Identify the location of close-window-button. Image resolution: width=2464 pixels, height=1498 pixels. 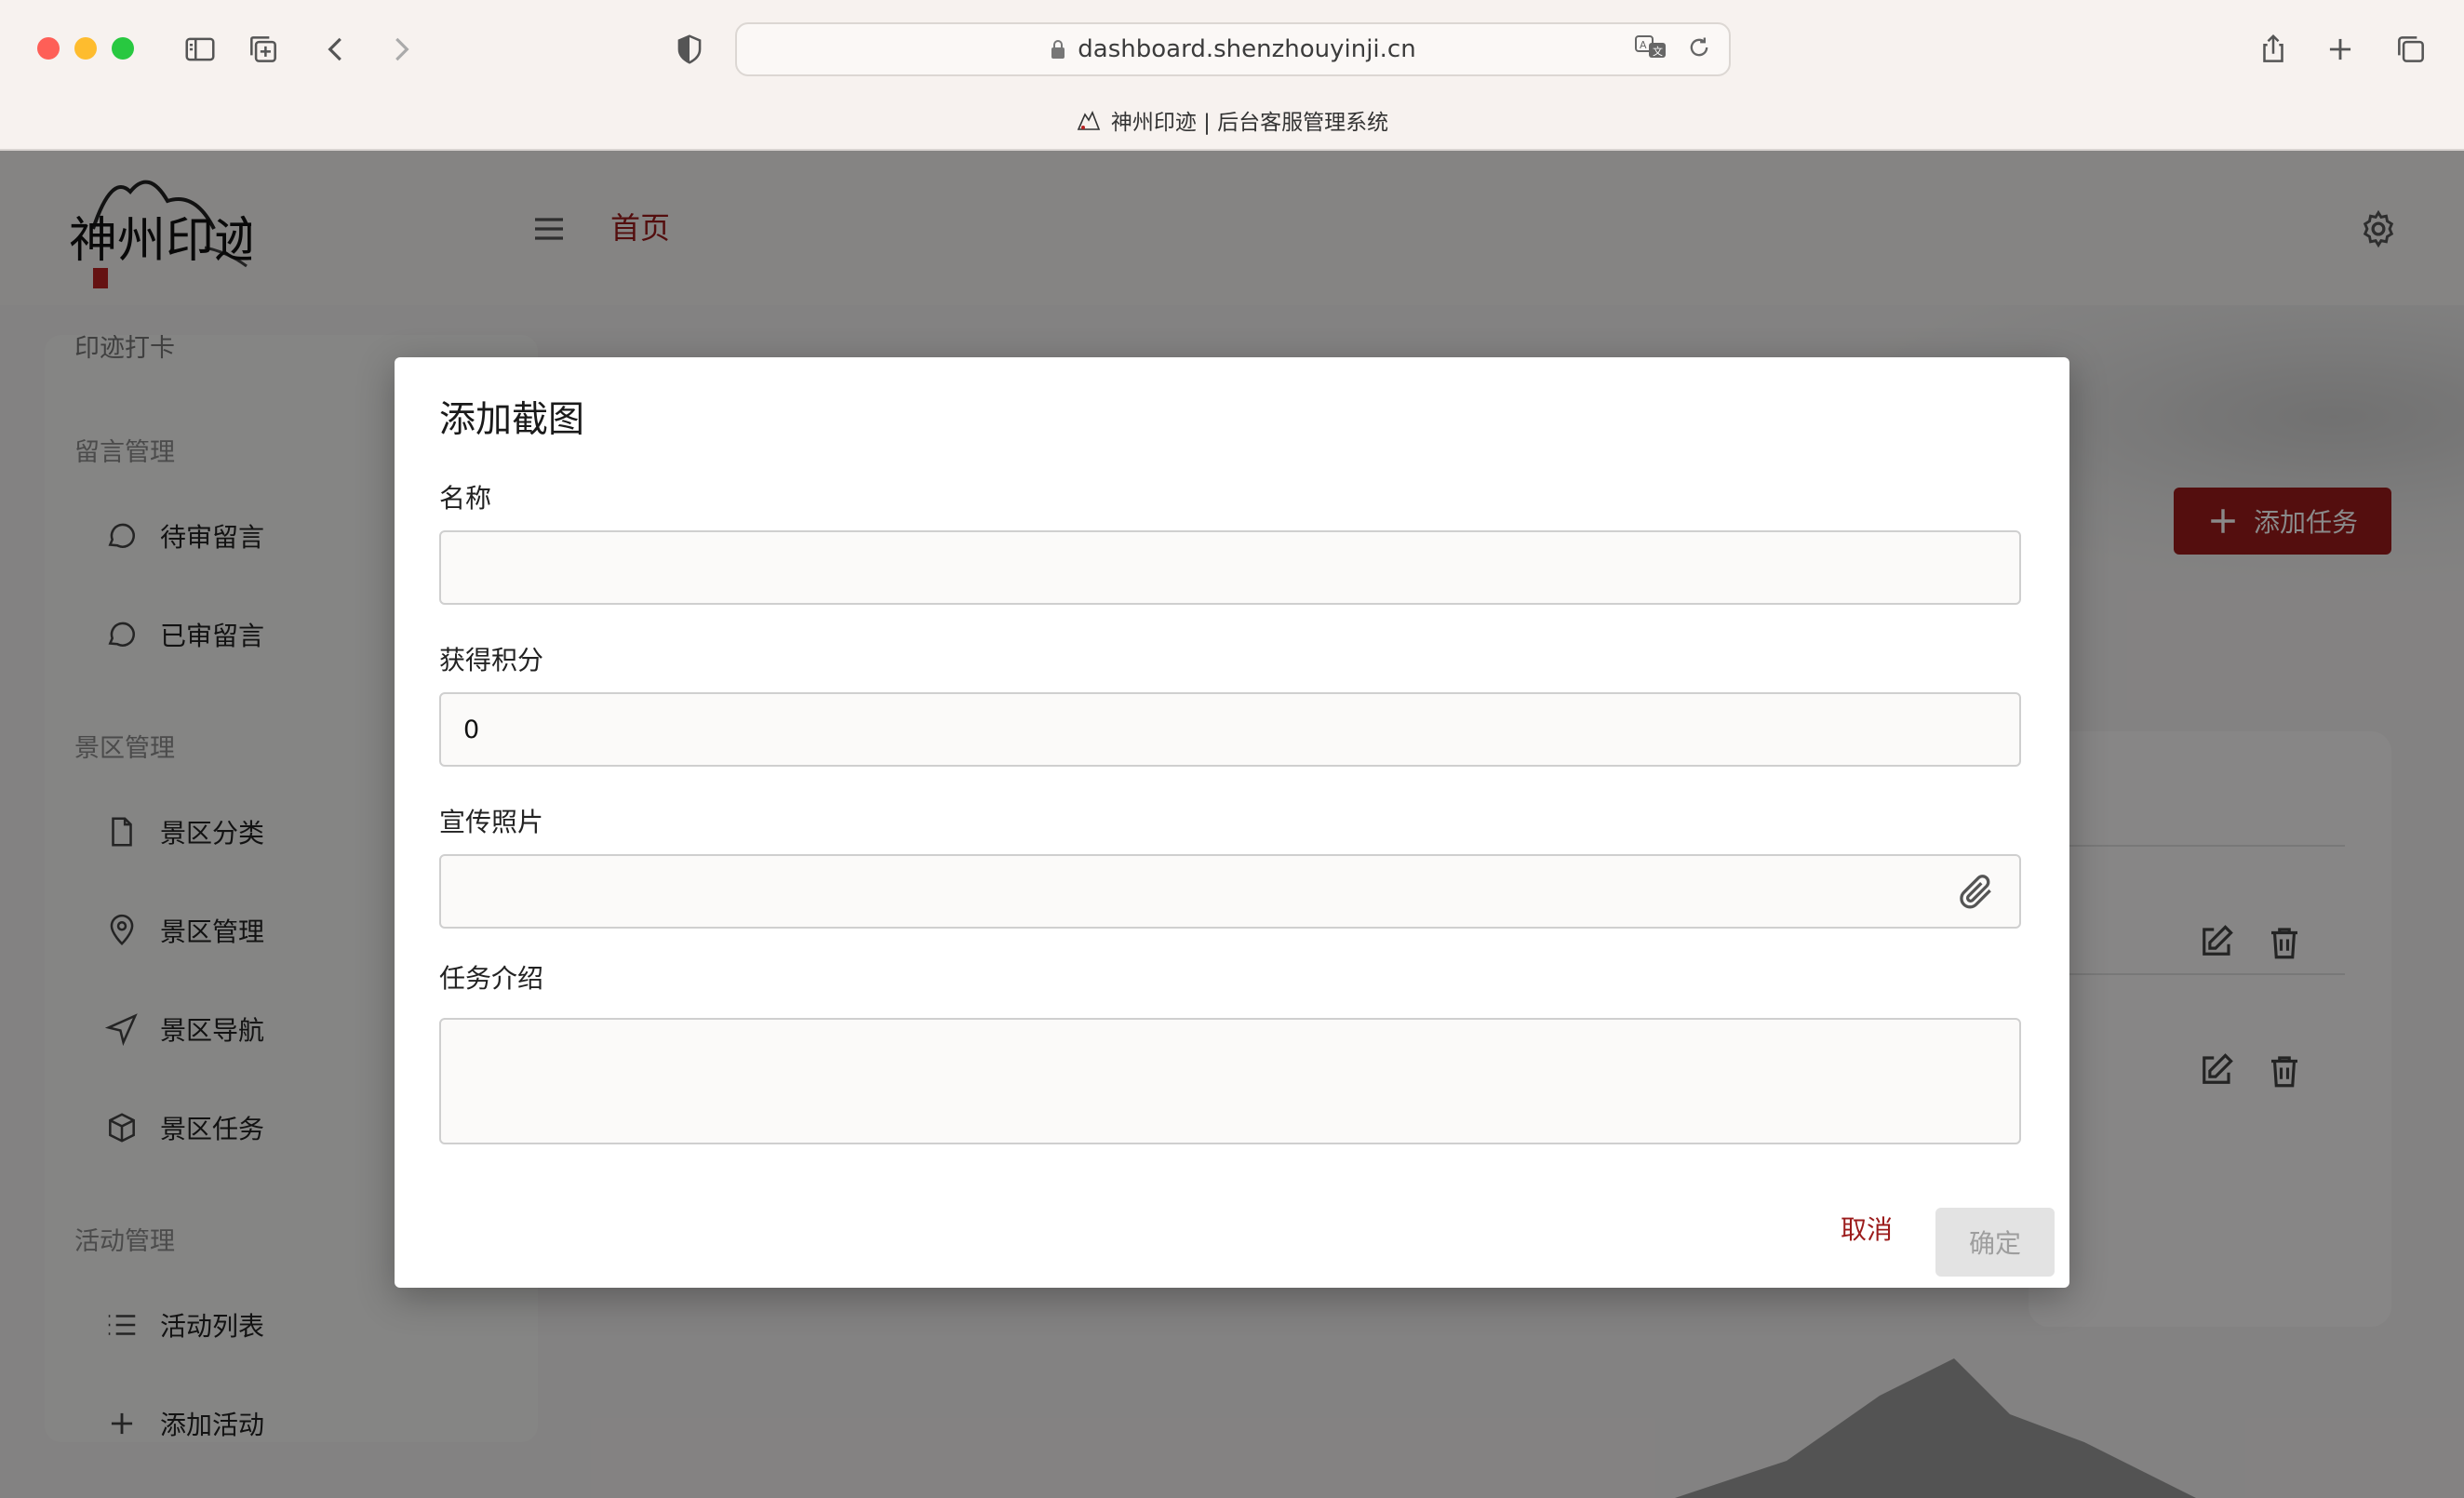
(48, 48).